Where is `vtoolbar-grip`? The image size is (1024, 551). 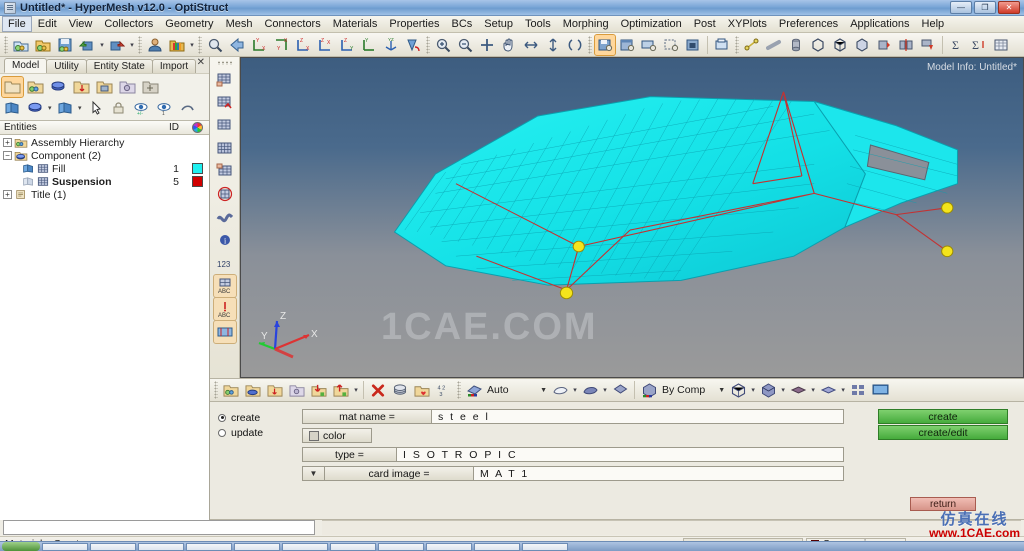
vtoolbar-grip is located at coordinates (224, 63).